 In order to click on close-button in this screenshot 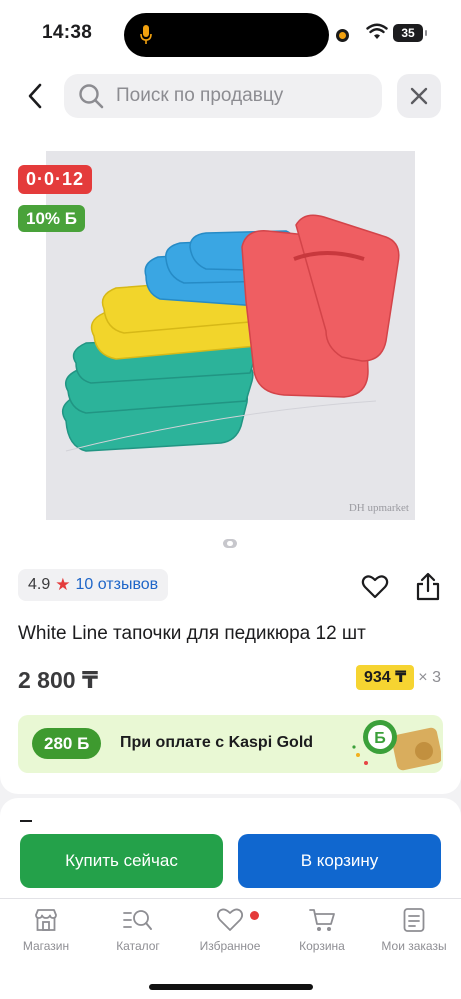, I will do `click(419, 96)`.